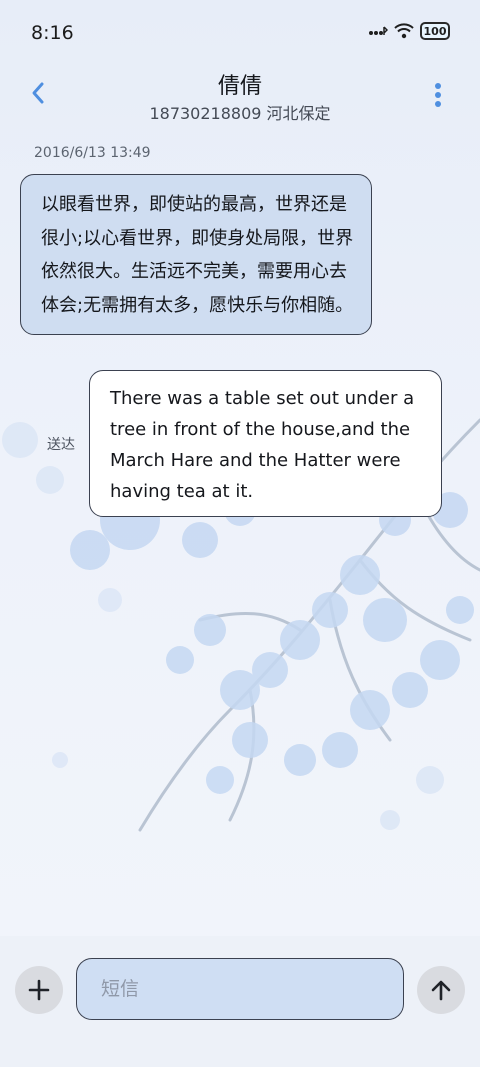  What do you see at coordinates (52, 33) in the screenshot?
I see `status-time: 8:16` at bounding box center [52, 33].